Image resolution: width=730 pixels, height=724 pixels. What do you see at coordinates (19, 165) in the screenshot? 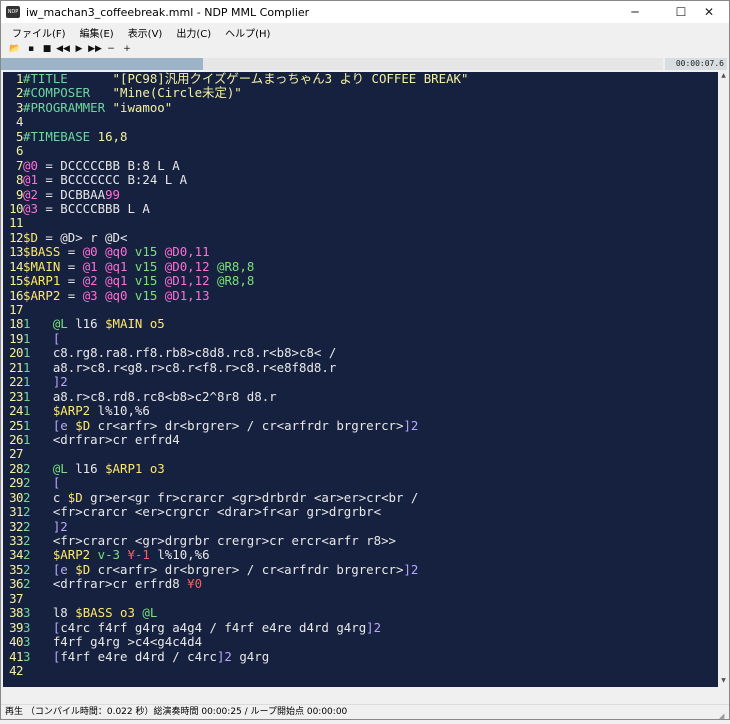
I see `line-number: 7` at bounding box center [19, 165].